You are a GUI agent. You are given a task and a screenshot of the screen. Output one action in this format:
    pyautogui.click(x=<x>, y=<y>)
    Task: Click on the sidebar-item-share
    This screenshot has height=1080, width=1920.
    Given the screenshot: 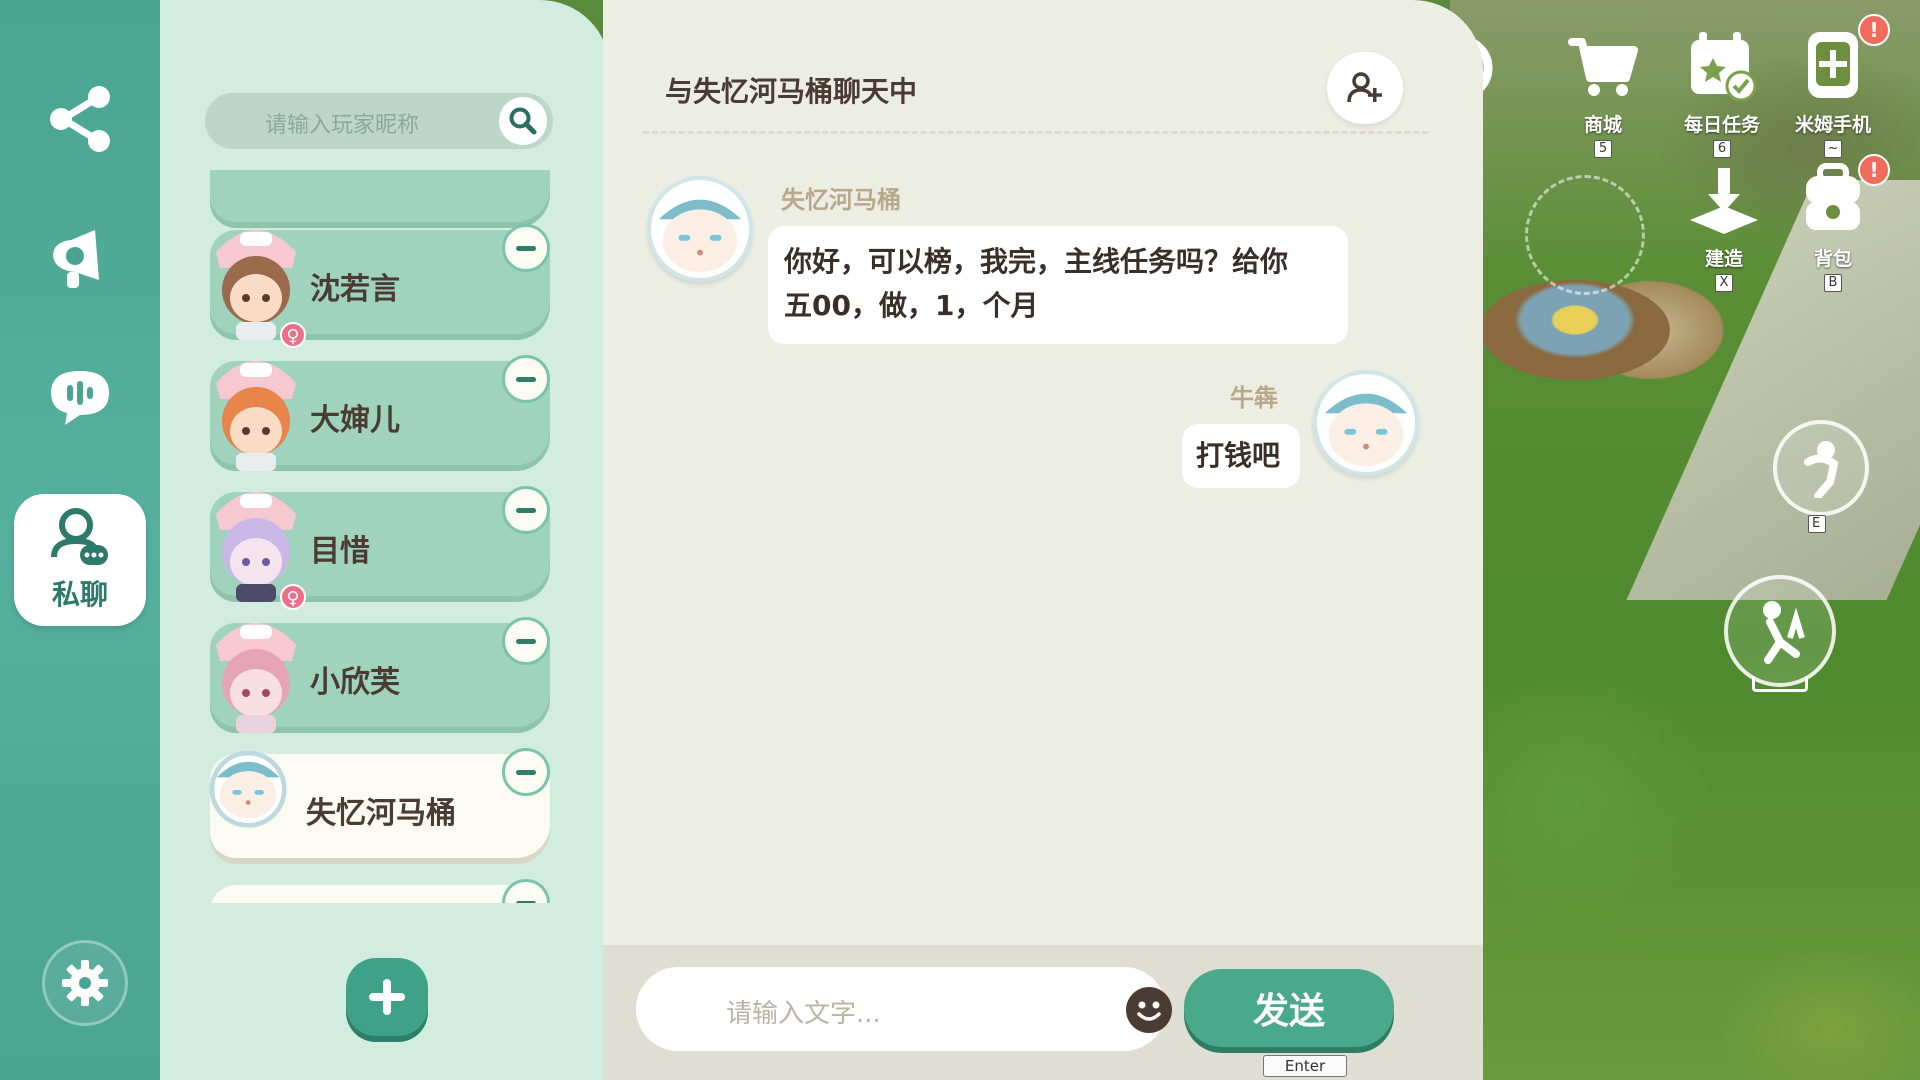 What is the action you would take?
    pyautogui.click(x=80, y=119)
    